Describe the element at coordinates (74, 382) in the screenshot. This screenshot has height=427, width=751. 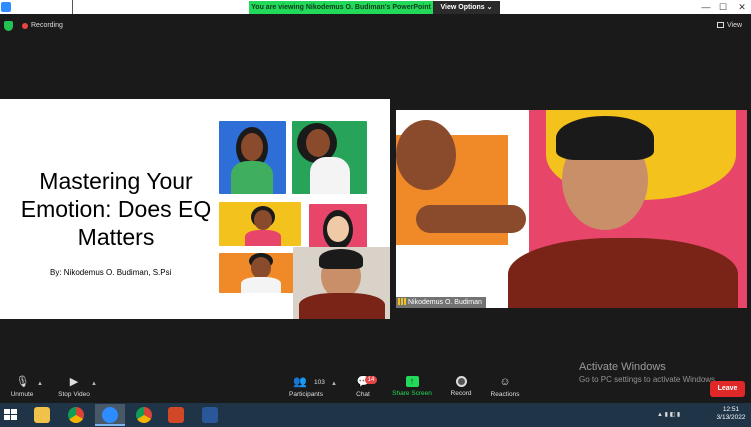
I see `video-camera-icon: ▶` at that location.